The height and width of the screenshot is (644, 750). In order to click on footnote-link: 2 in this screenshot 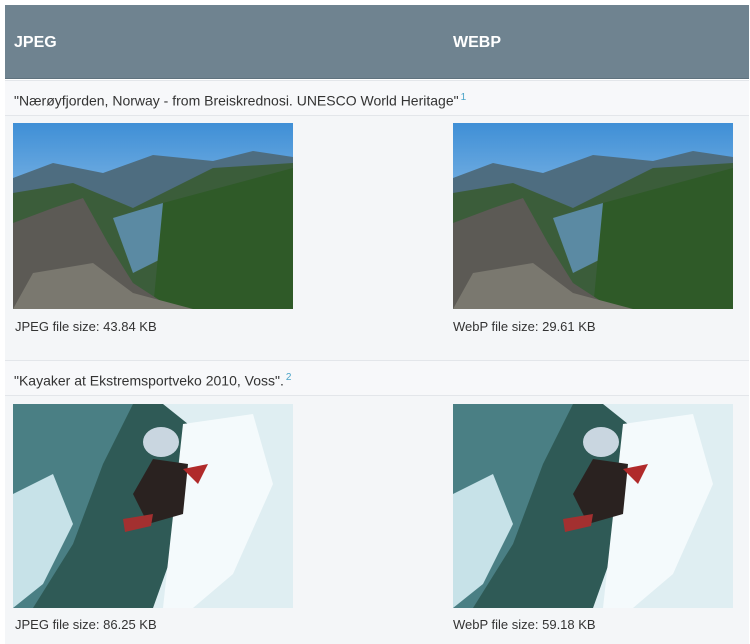, I will do `click(289, 377)`.